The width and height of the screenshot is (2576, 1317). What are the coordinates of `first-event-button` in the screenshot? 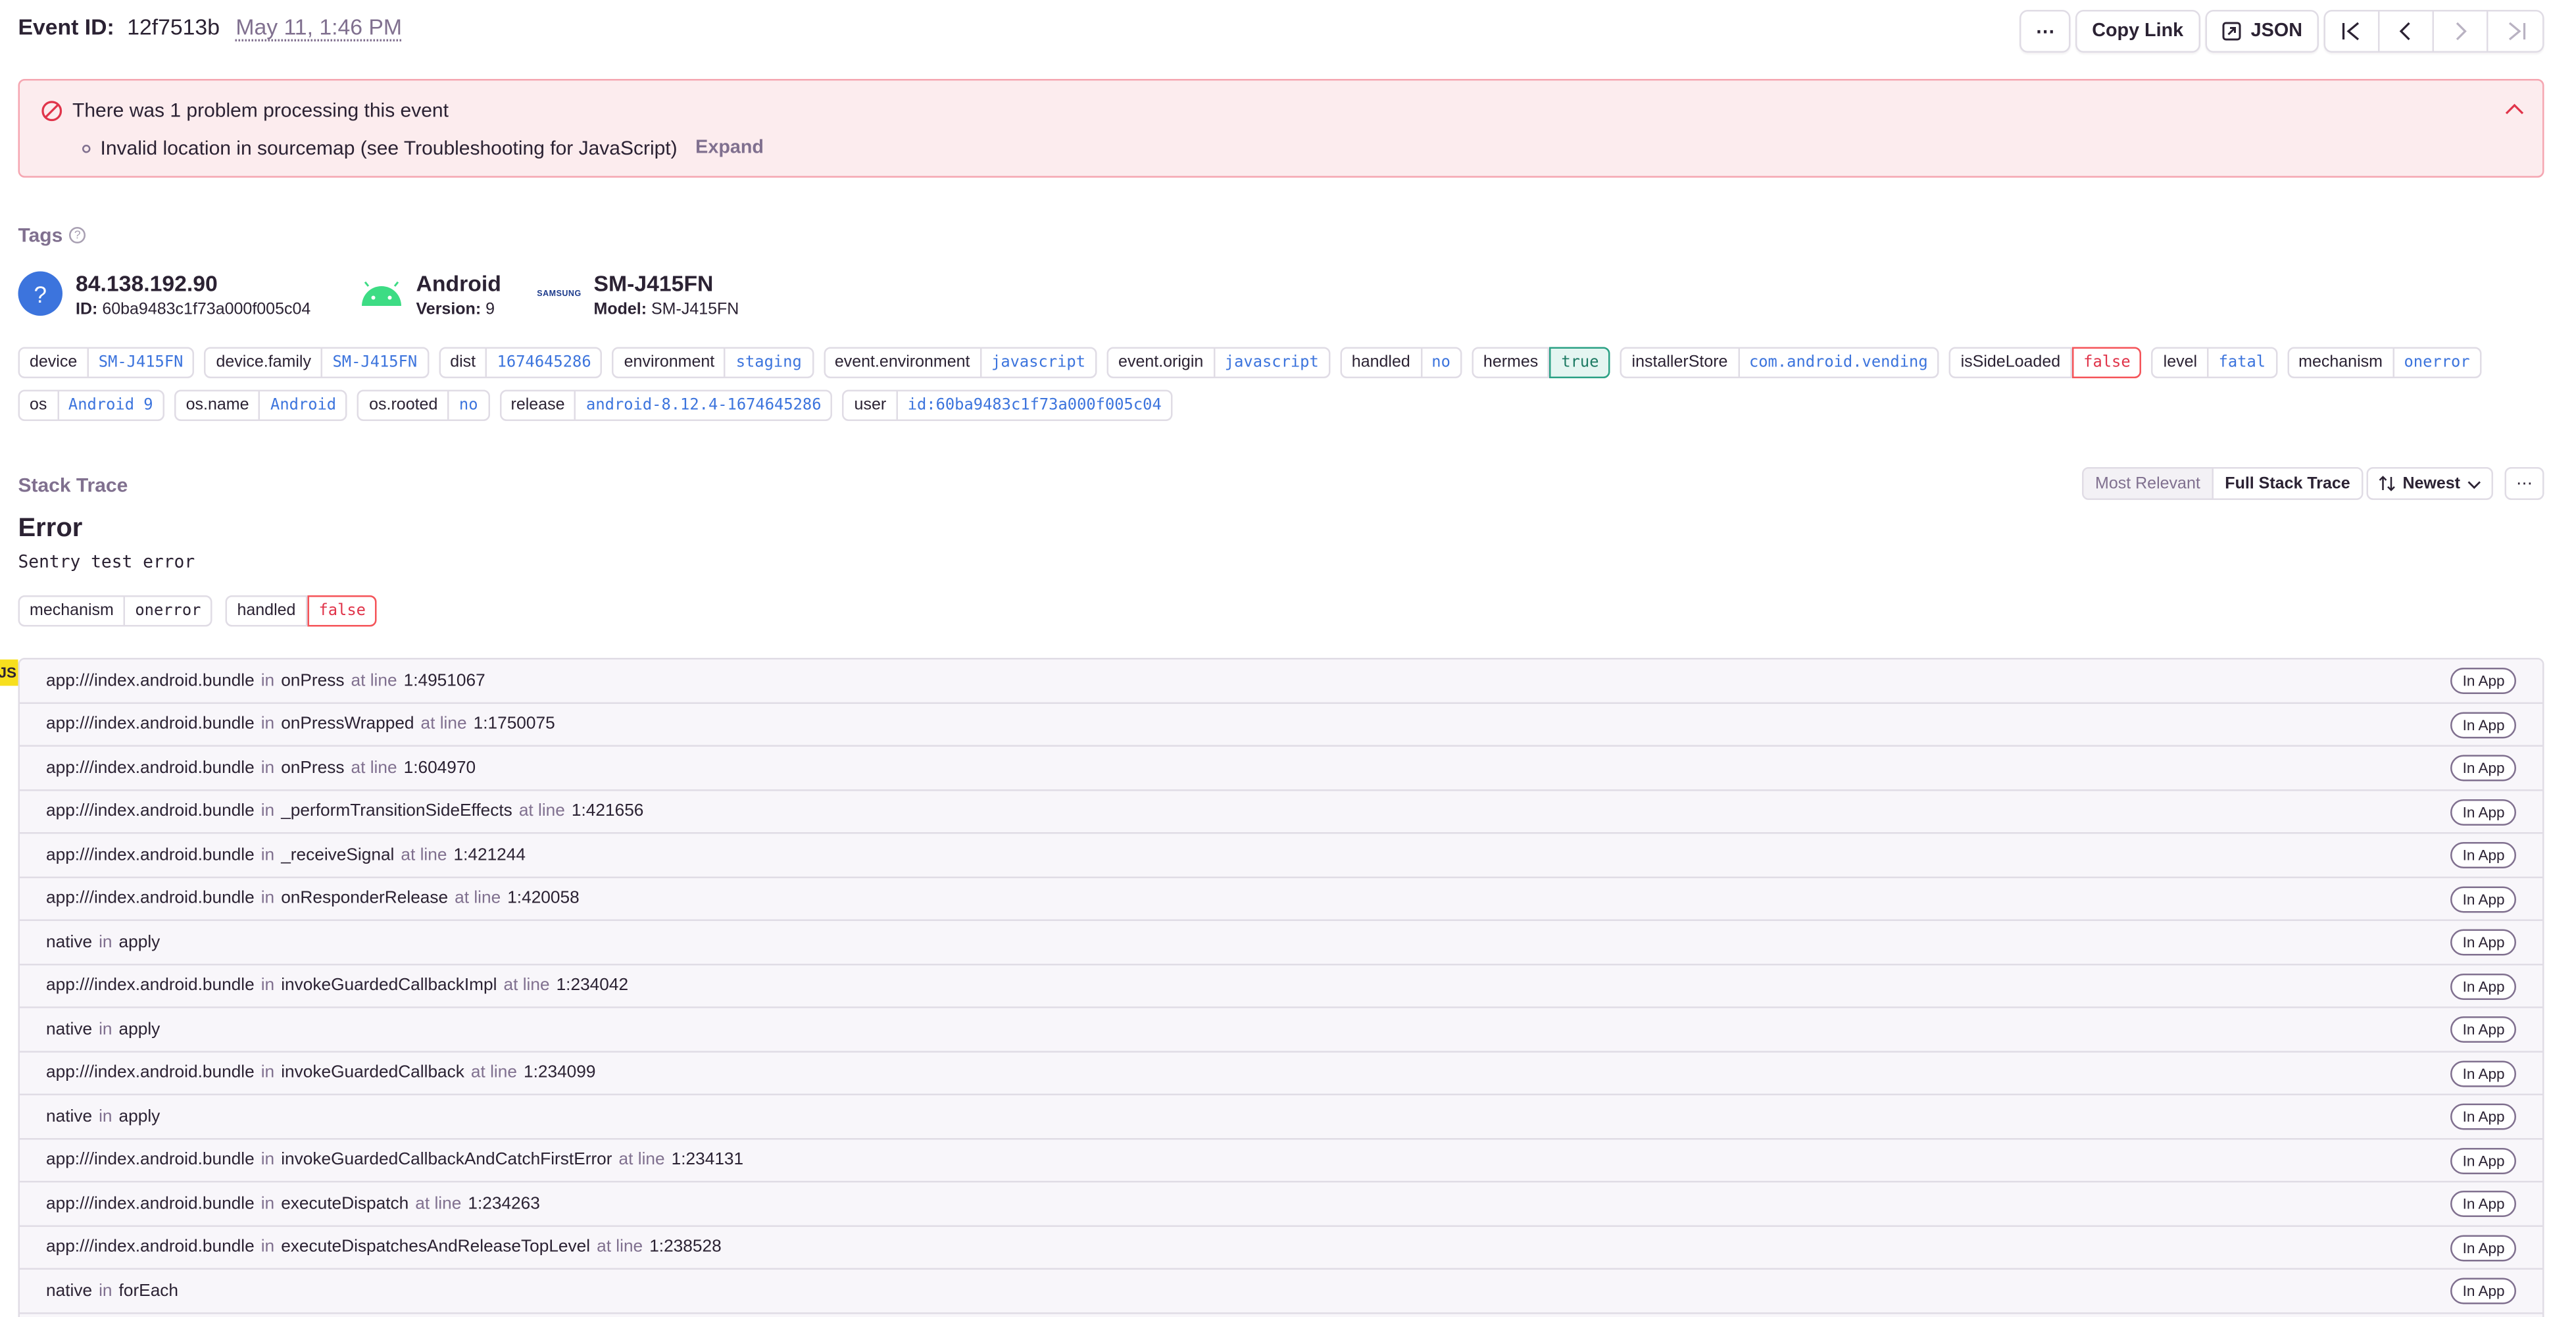 It's located at (2352, 31).